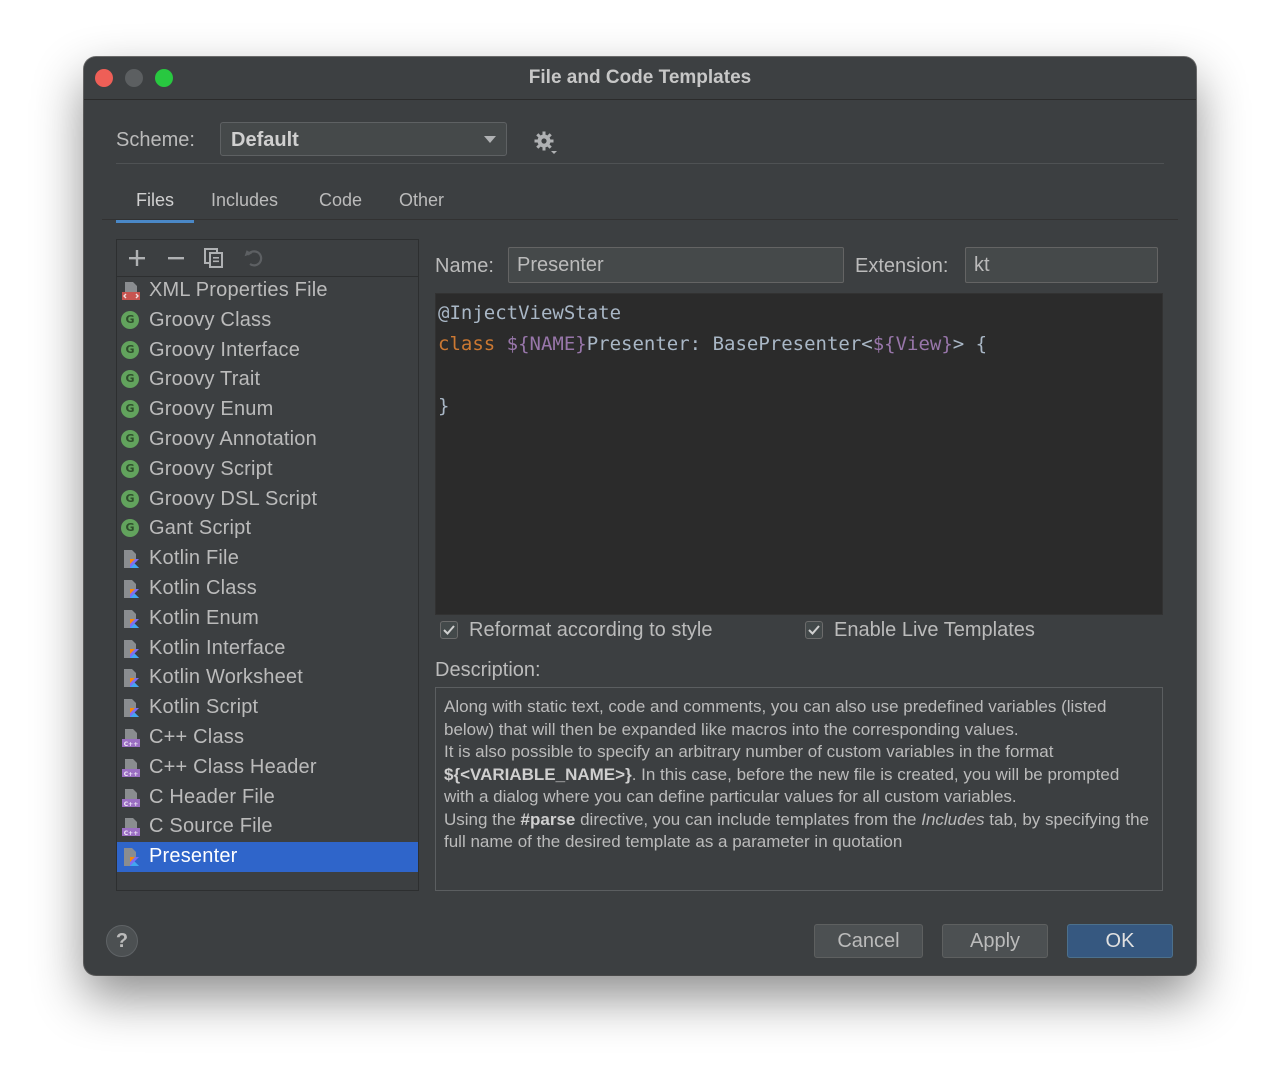 The height and width of the screenshot is (1086, 1280). Describe the element at coordinates (530, 313) in the screenshot. I see `code-line: @InjectViewState` at that location.